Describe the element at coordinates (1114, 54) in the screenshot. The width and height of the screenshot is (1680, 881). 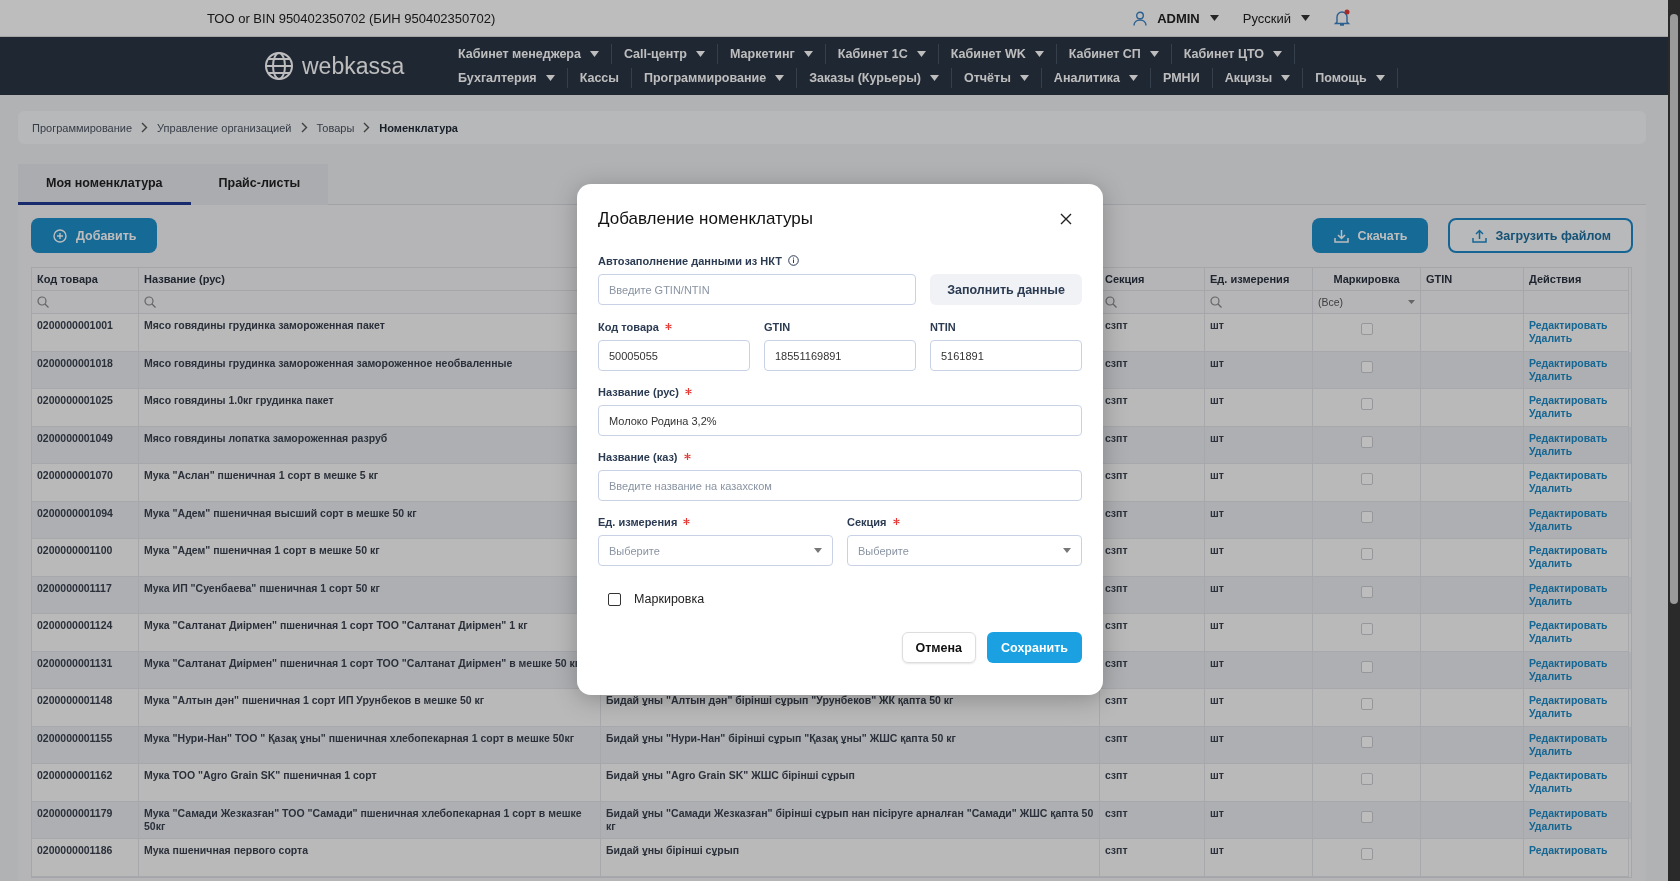
I see `nav-menu-item: Кабинет СП` at that location.